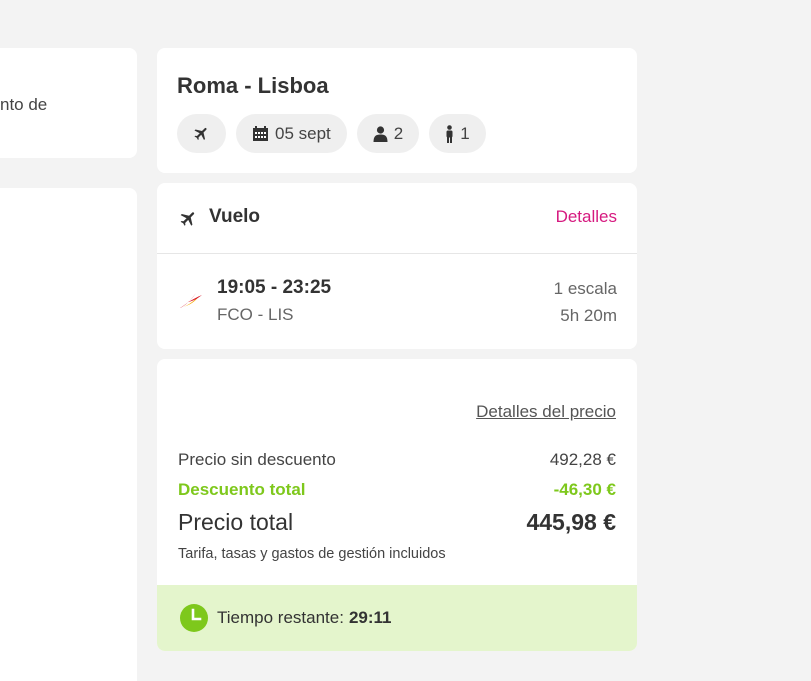 Image resolution: width=811 pixels, height=681 pixels. What do you see at coordinates (255, 314) in the screenshot?
I see `flight-airports: FCO - LIS` at bounding box center [255, 314].